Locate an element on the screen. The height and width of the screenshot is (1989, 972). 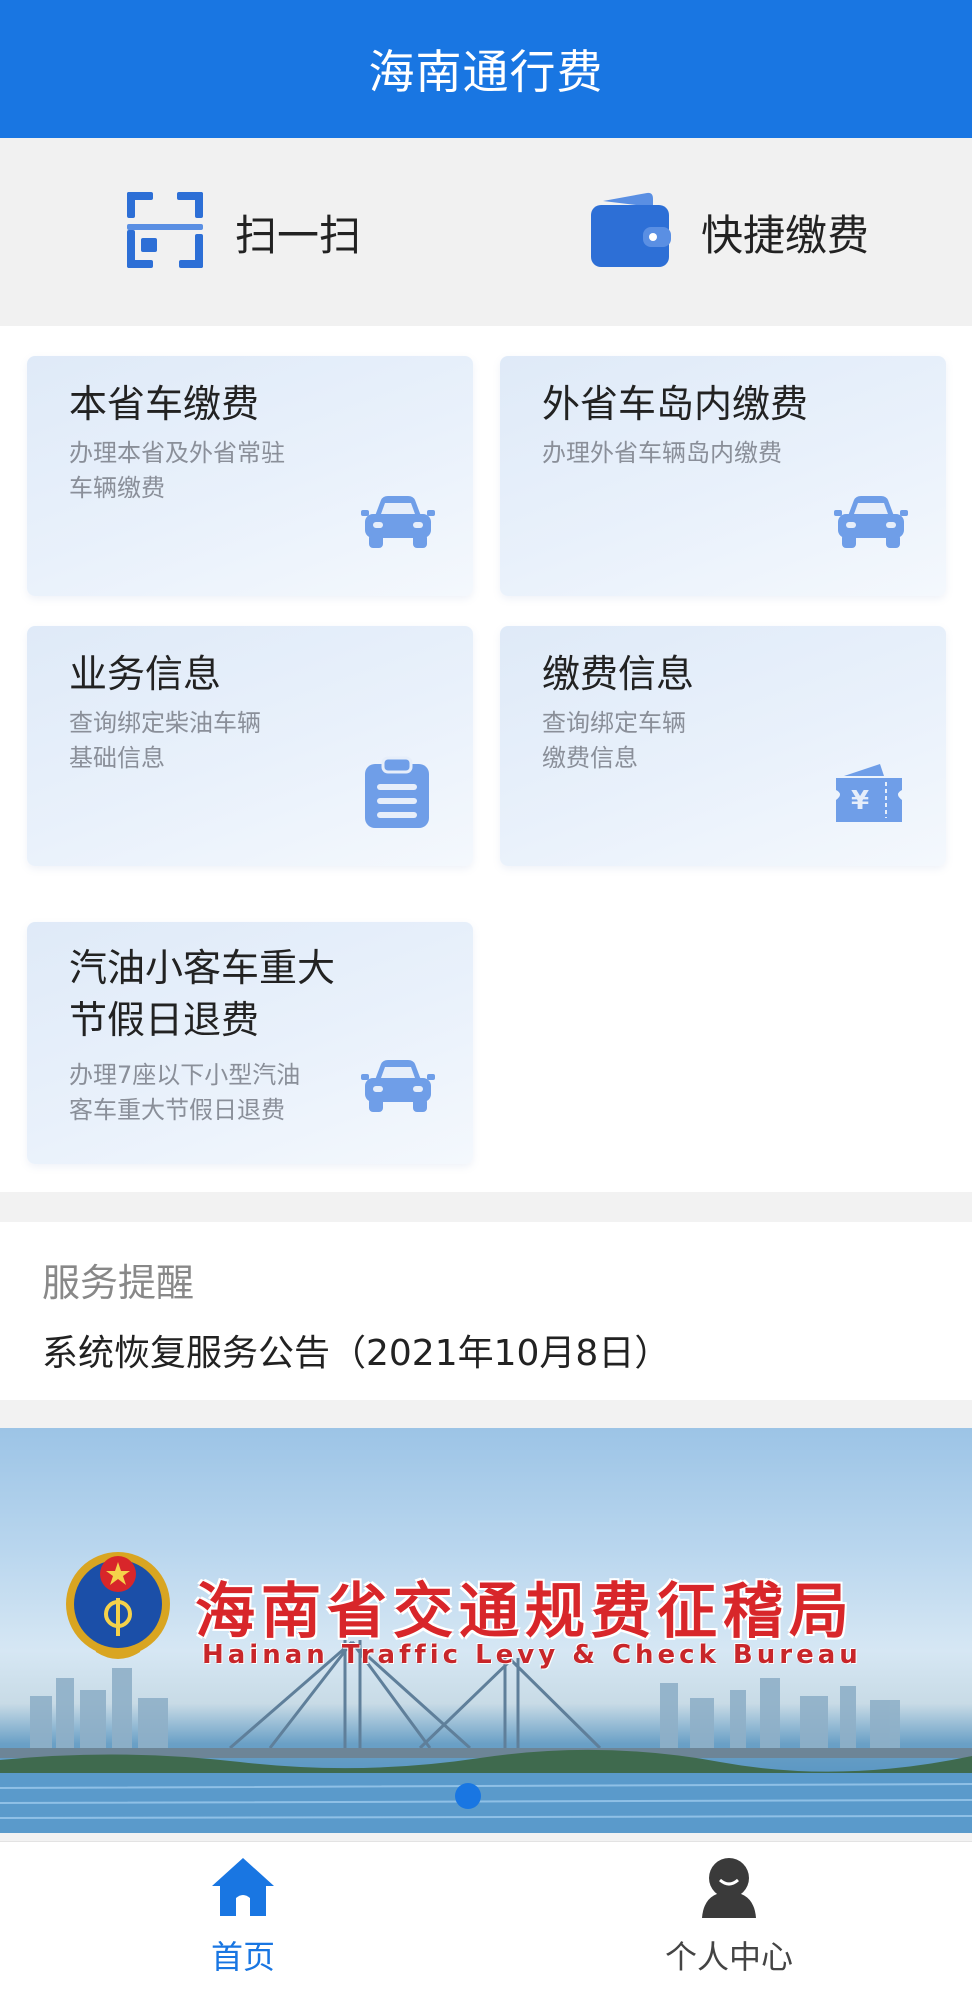
notice-item-link: 系统恢复服务公告（2021年10月8日） is located at coordinates (356, 1350).